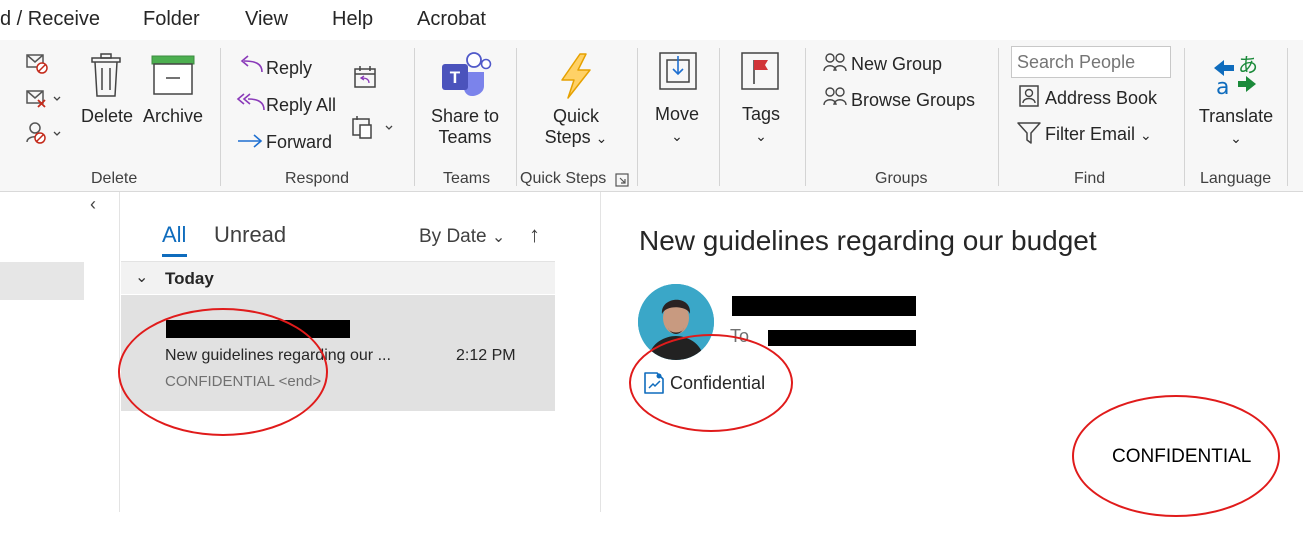 This screenshot has height=539, width=1303. Describe the element at coordinates (1029, 133) in the screenshot. I see `filter-icon` at that location.